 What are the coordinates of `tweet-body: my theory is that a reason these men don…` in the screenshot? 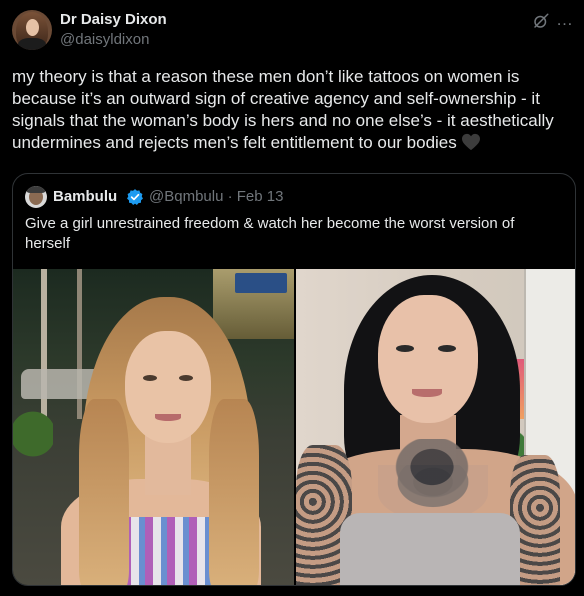 It's located at (293, 110).